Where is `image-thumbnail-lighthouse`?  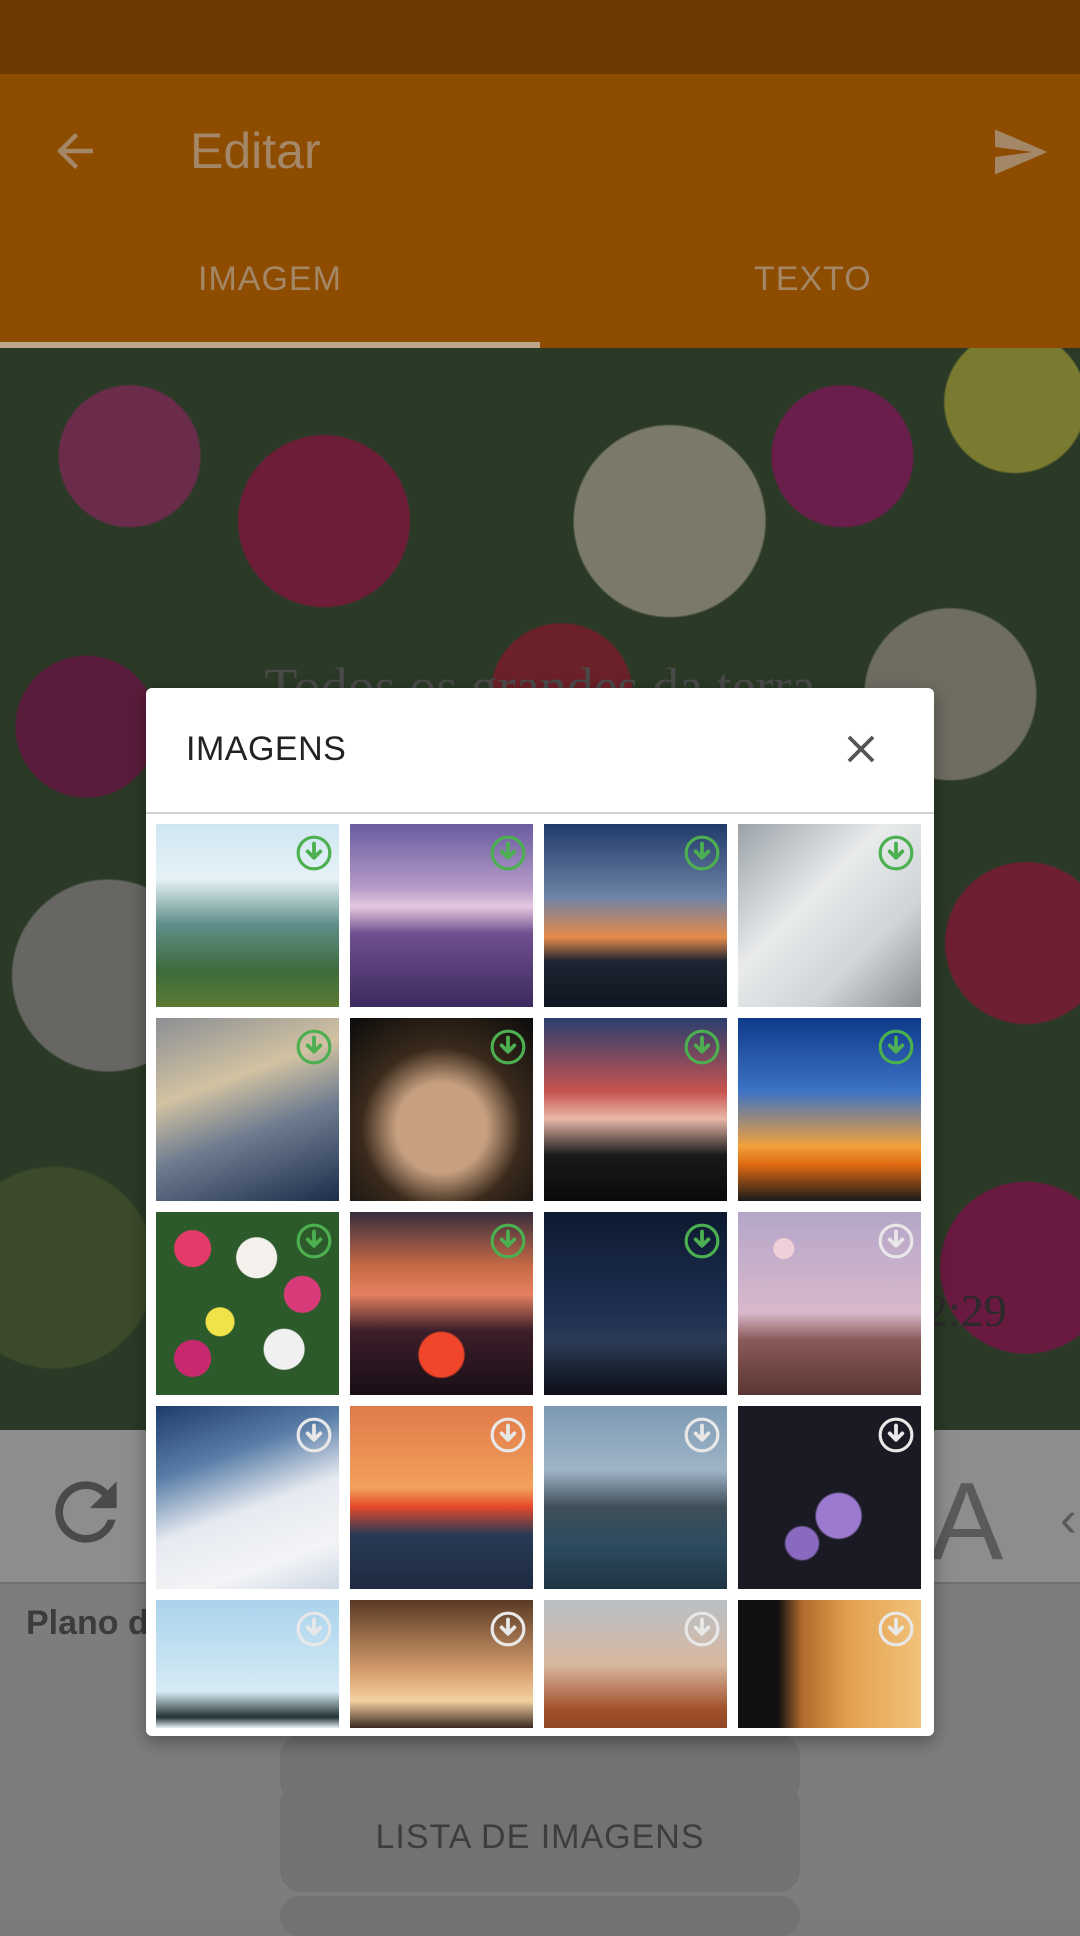 image-thumbnail-lighthouse is located at coordinates (635, 1497).